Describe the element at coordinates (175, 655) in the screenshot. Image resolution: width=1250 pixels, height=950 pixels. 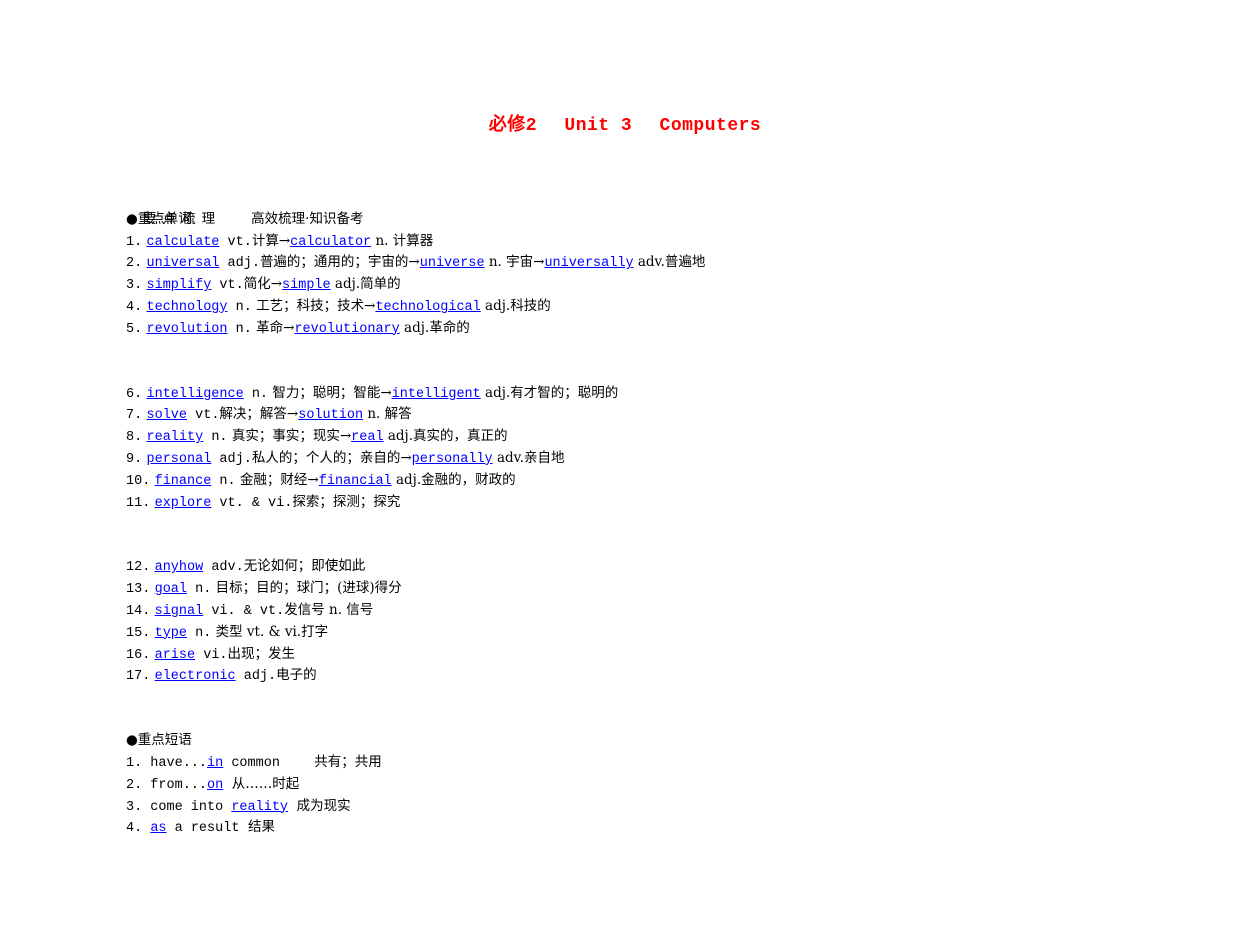
I see `vocab-word-link: arise` at that location.